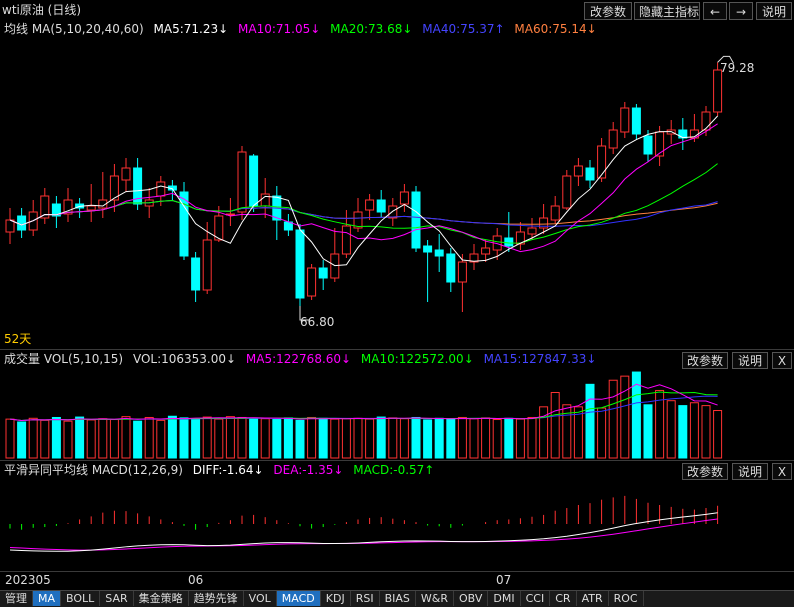 Image resolution: width=794 pixels, height=607 pixels. What do you see at coordinates (363, 213) in the screenshot?
I see `ma60-line` at bounding box center [363, 213].